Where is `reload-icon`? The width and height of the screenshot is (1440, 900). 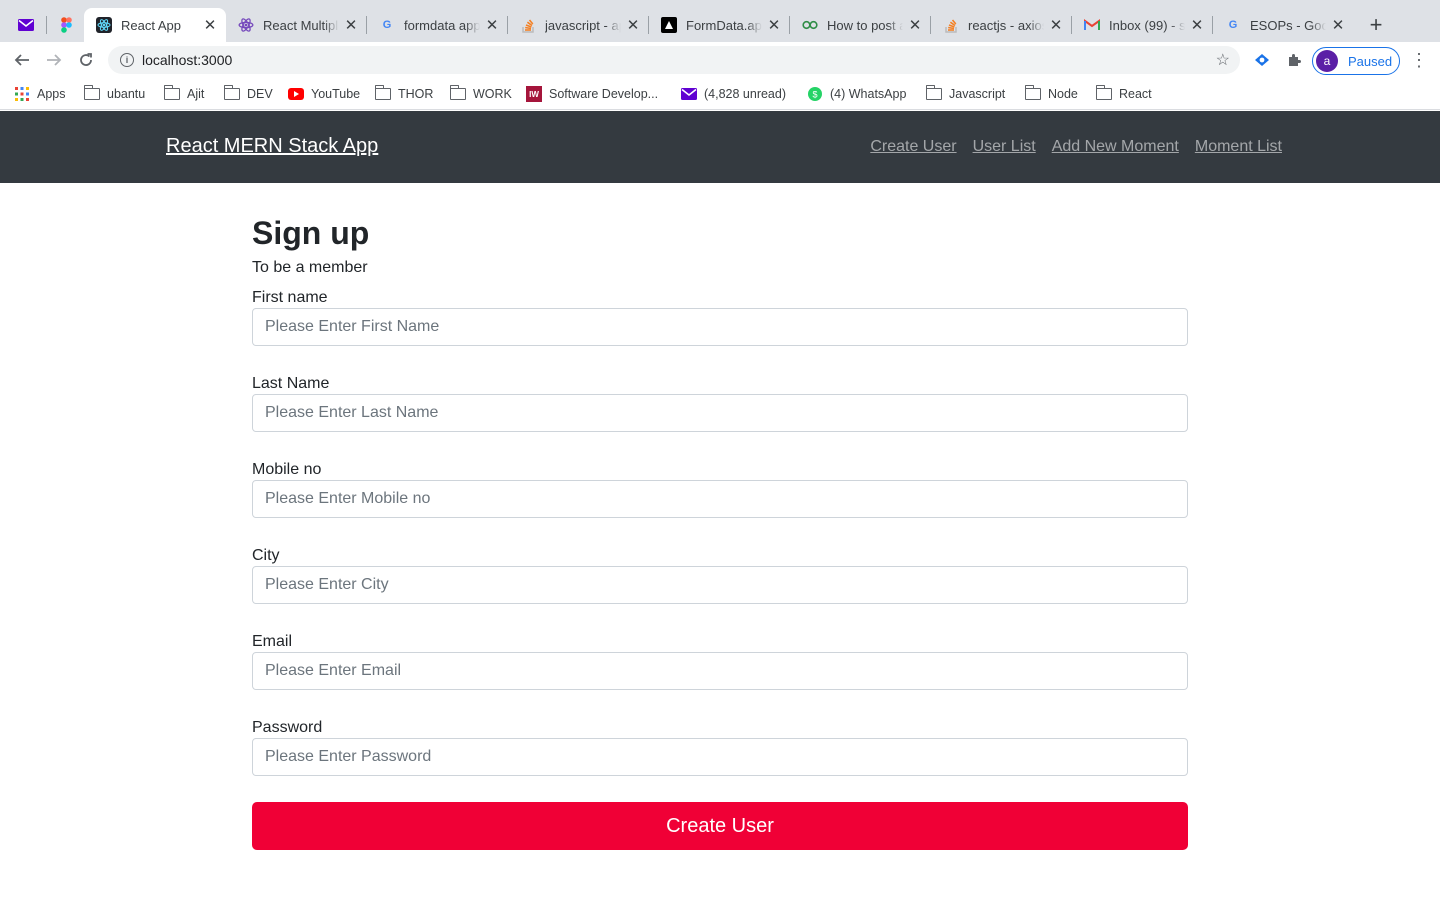
reload-icon is located at coordinates (86, 60).